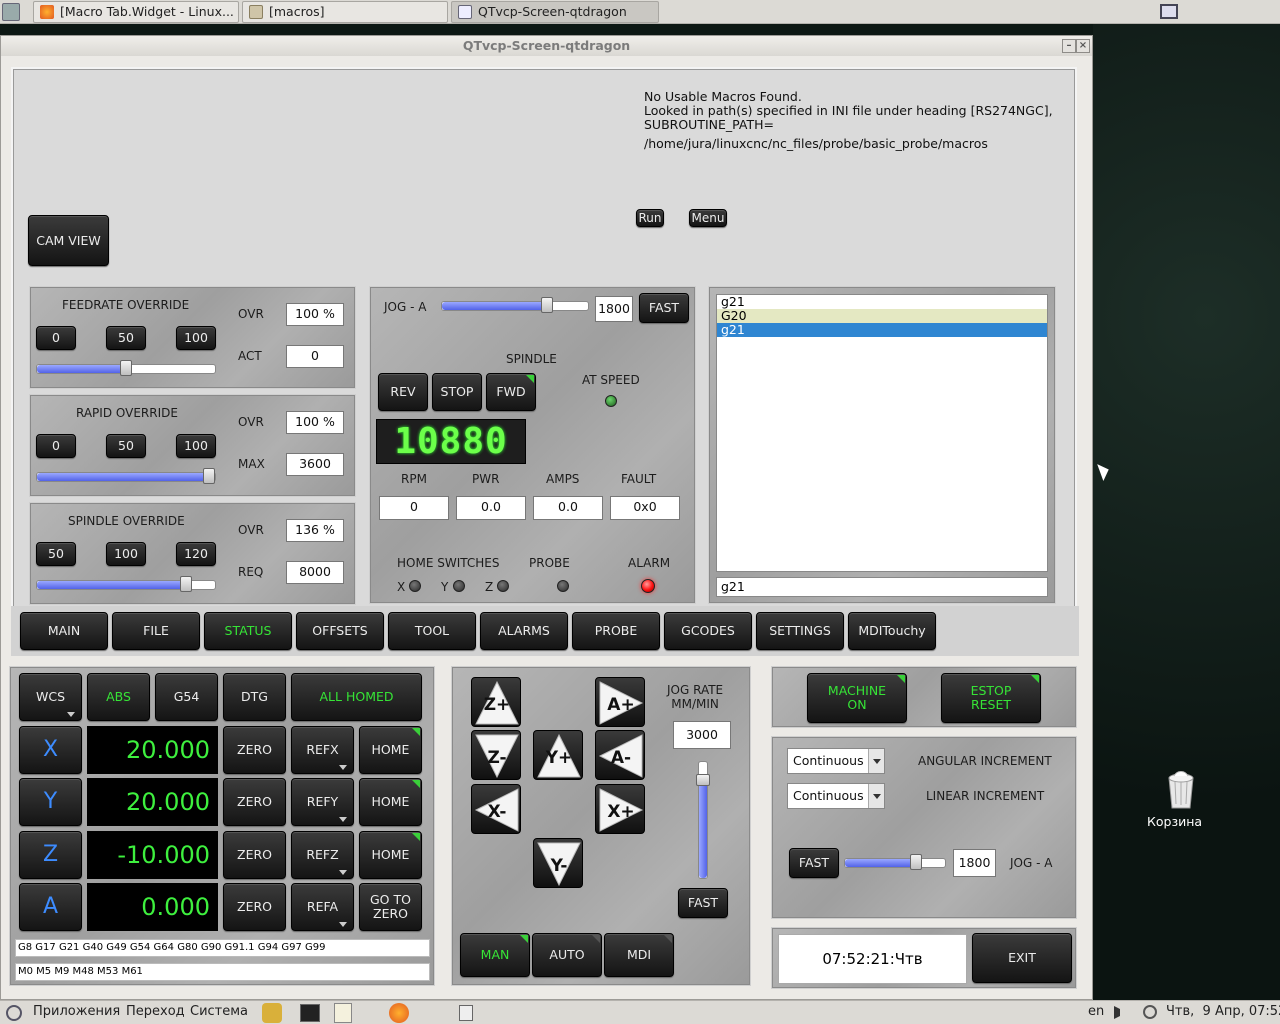  I want to click on trash-icon, so click(1181, 789).